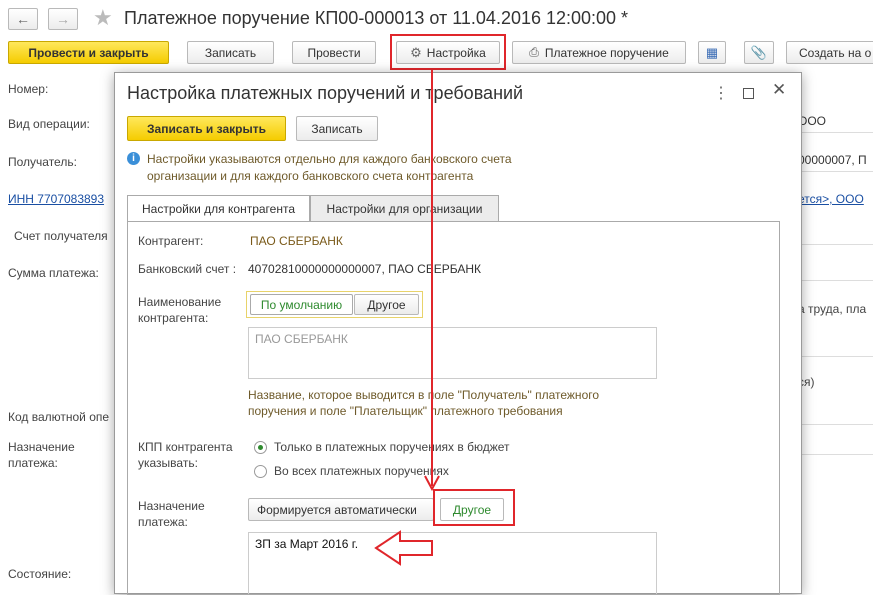 The height and width of the screenshot is (595, 873). Describe the element at coordinates (432, 281) in the screenshot. I see `down-arrow` at that location.